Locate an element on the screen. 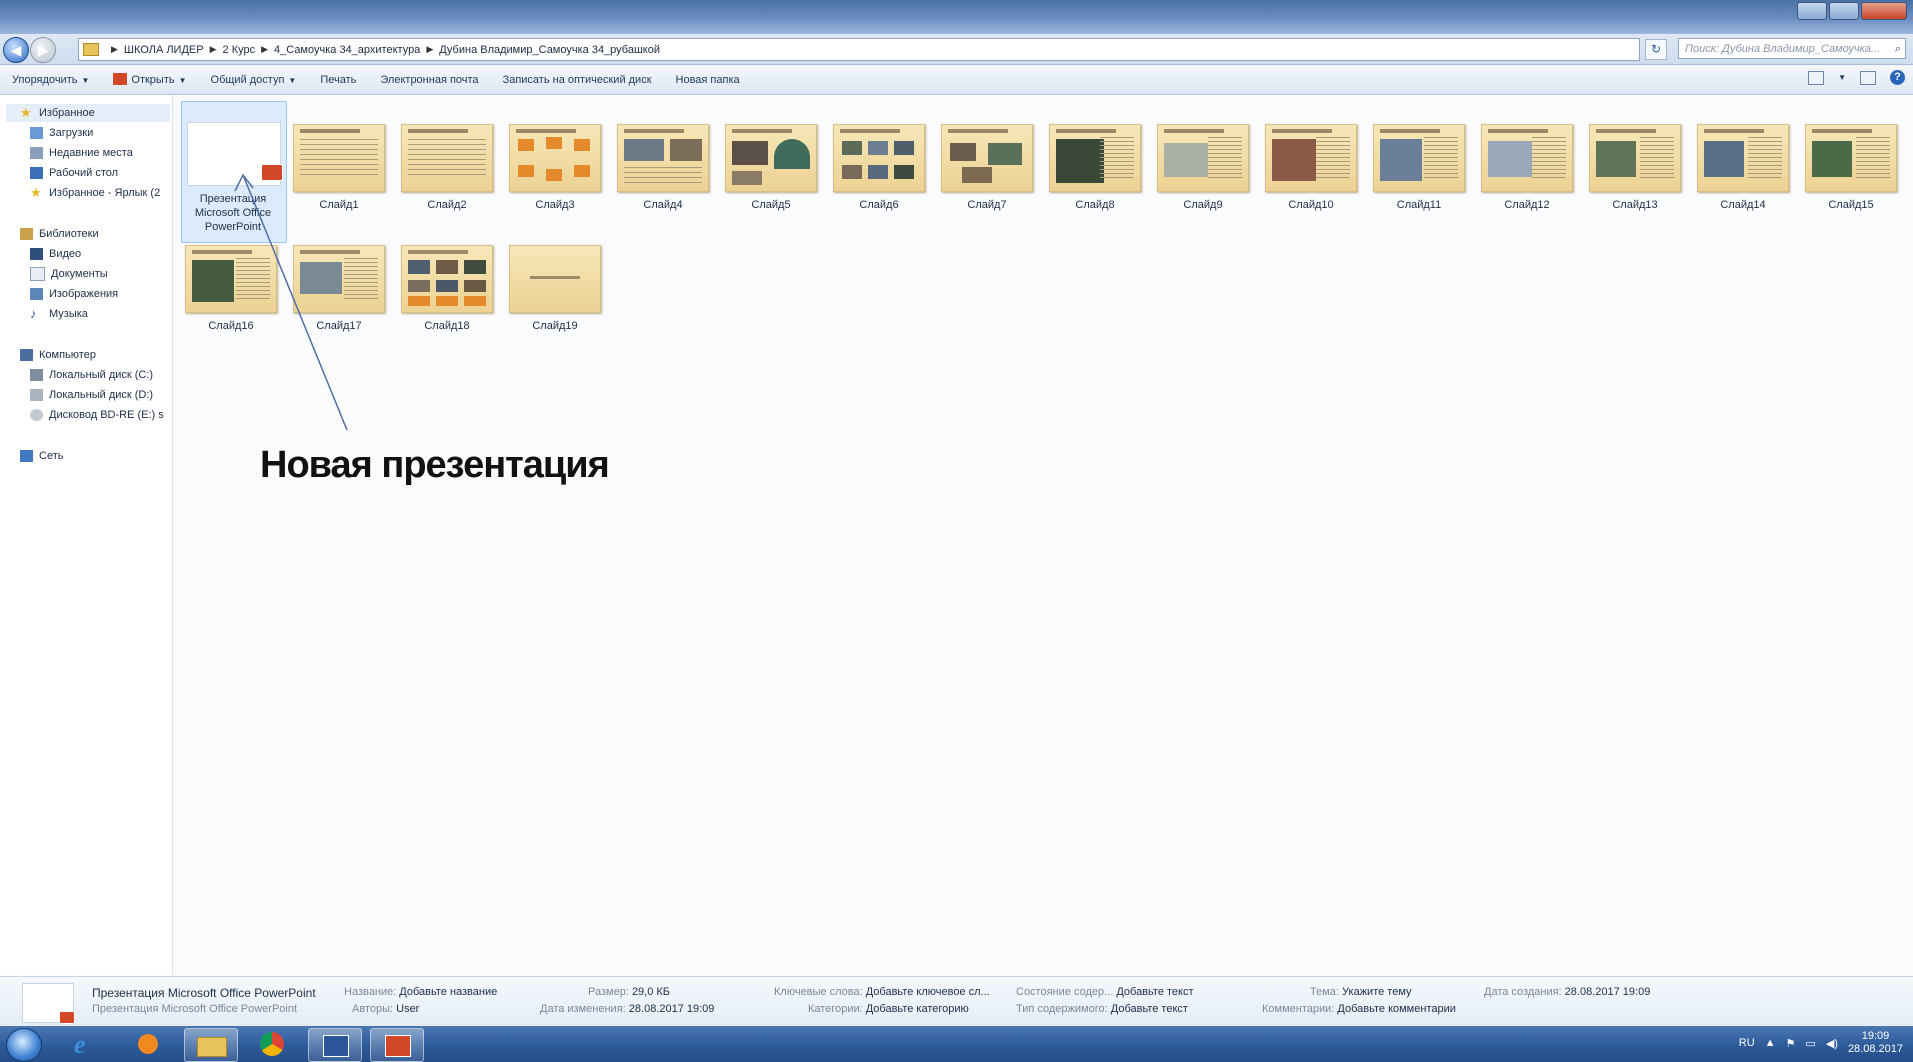 This screenshot has height=1062, width=1913. breadcrumb-item: 2 Курс is located at coordinates (239, 50).